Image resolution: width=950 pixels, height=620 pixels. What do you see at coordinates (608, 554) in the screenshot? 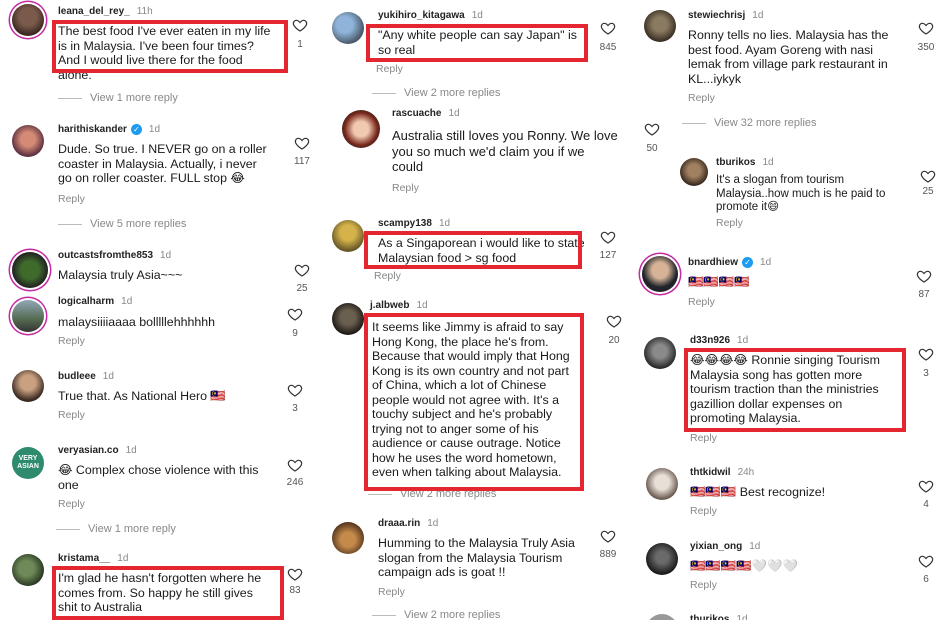
I see `like-count: 889` at bounding box center [608, 554].